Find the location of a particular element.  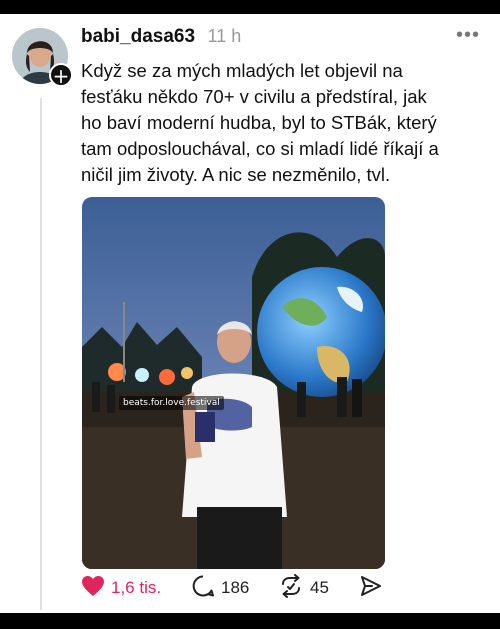

post-header: babi_dasa63 11 h ••• is located at coordinates (283, 37).